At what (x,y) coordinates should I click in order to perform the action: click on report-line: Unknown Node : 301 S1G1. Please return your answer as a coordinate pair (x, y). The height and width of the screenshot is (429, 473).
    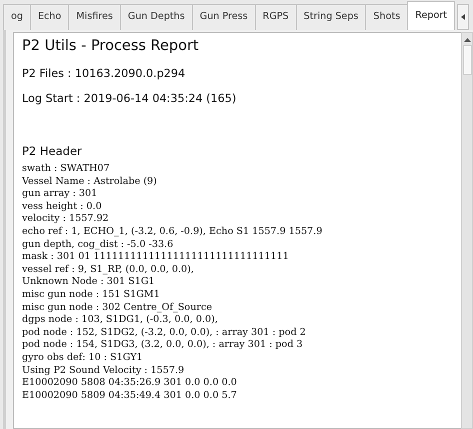
    Looking at the image, I should click on (89, 282).